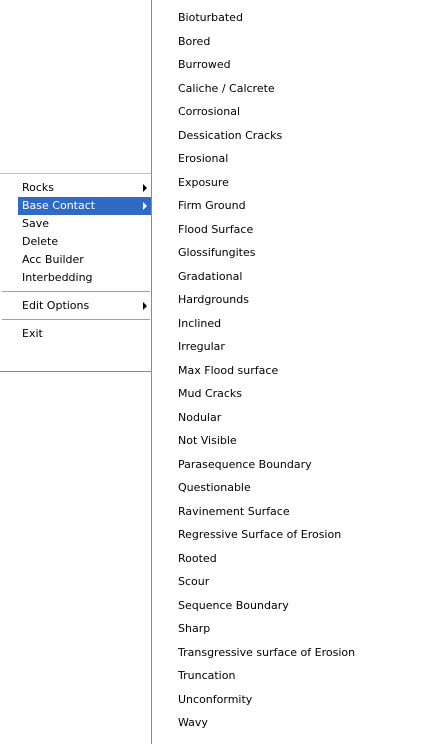 The width and height of the screenshot is (421, 744). I want to click on submenu-item-wavy: Wavy, so click(286, 723).